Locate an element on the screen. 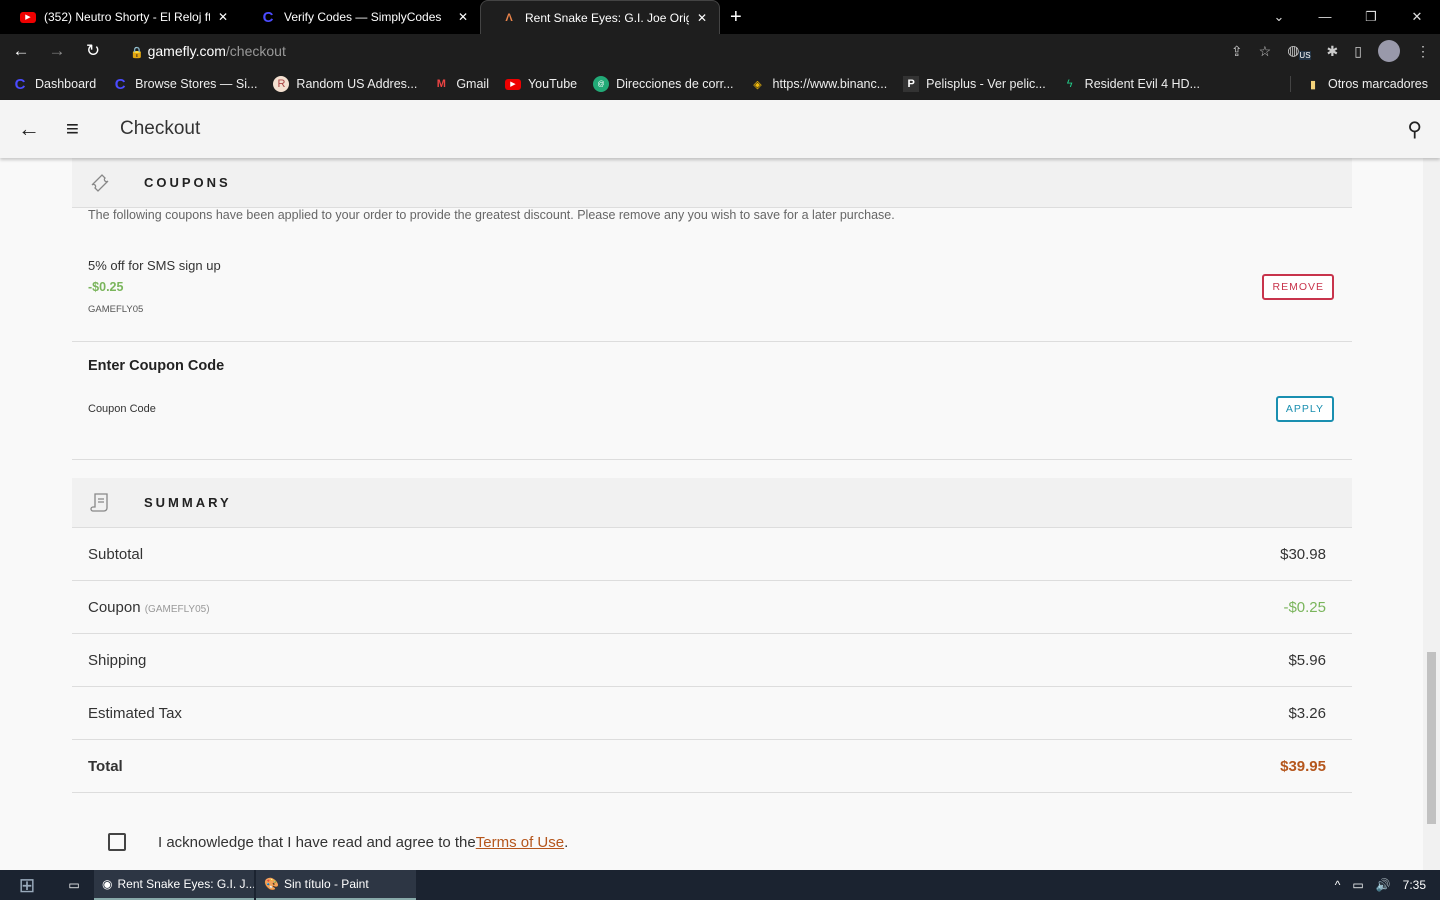 The height and width of the screenshot is (900, 1440). other-bookmarks: ▮ Otros marcadores is located at coordinates (1358, 84).